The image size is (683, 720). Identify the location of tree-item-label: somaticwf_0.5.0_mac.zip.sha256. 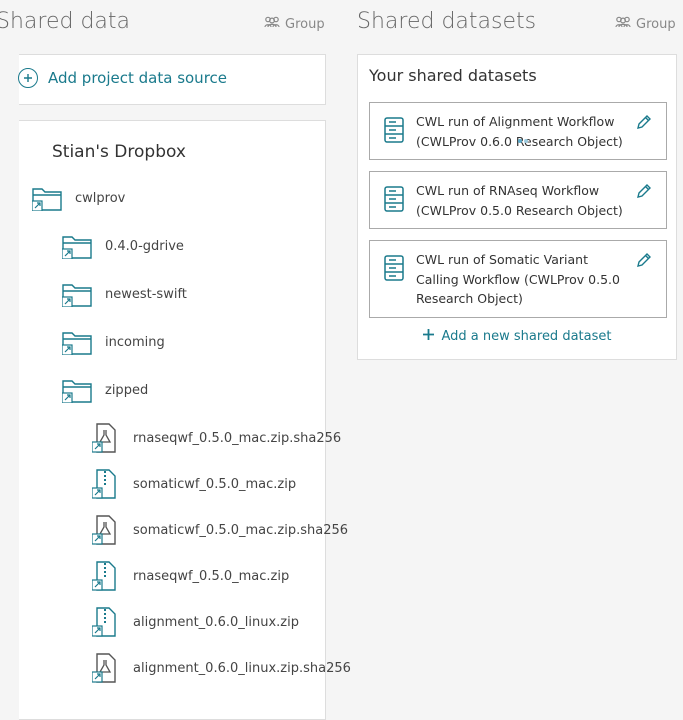
(241, 530).